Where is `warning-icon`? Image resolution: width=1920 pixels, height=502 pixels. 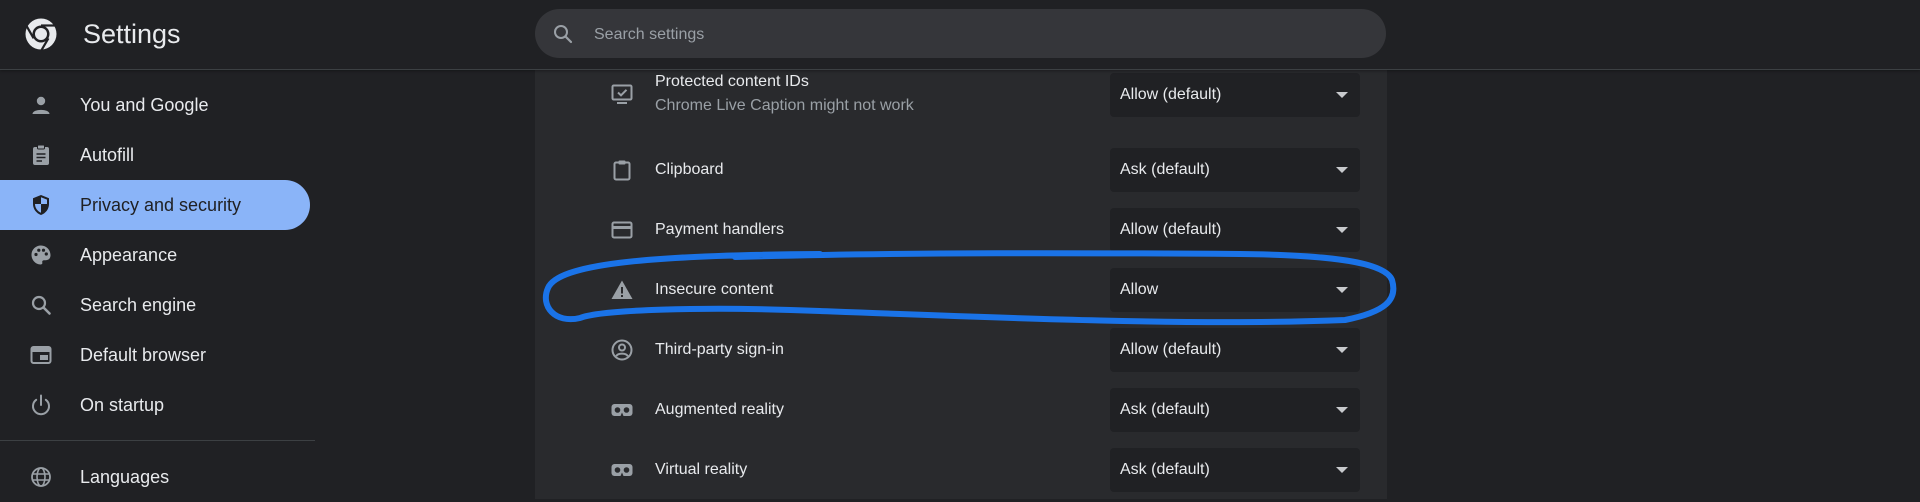
warning-icon is located at coordinates (622, 289).